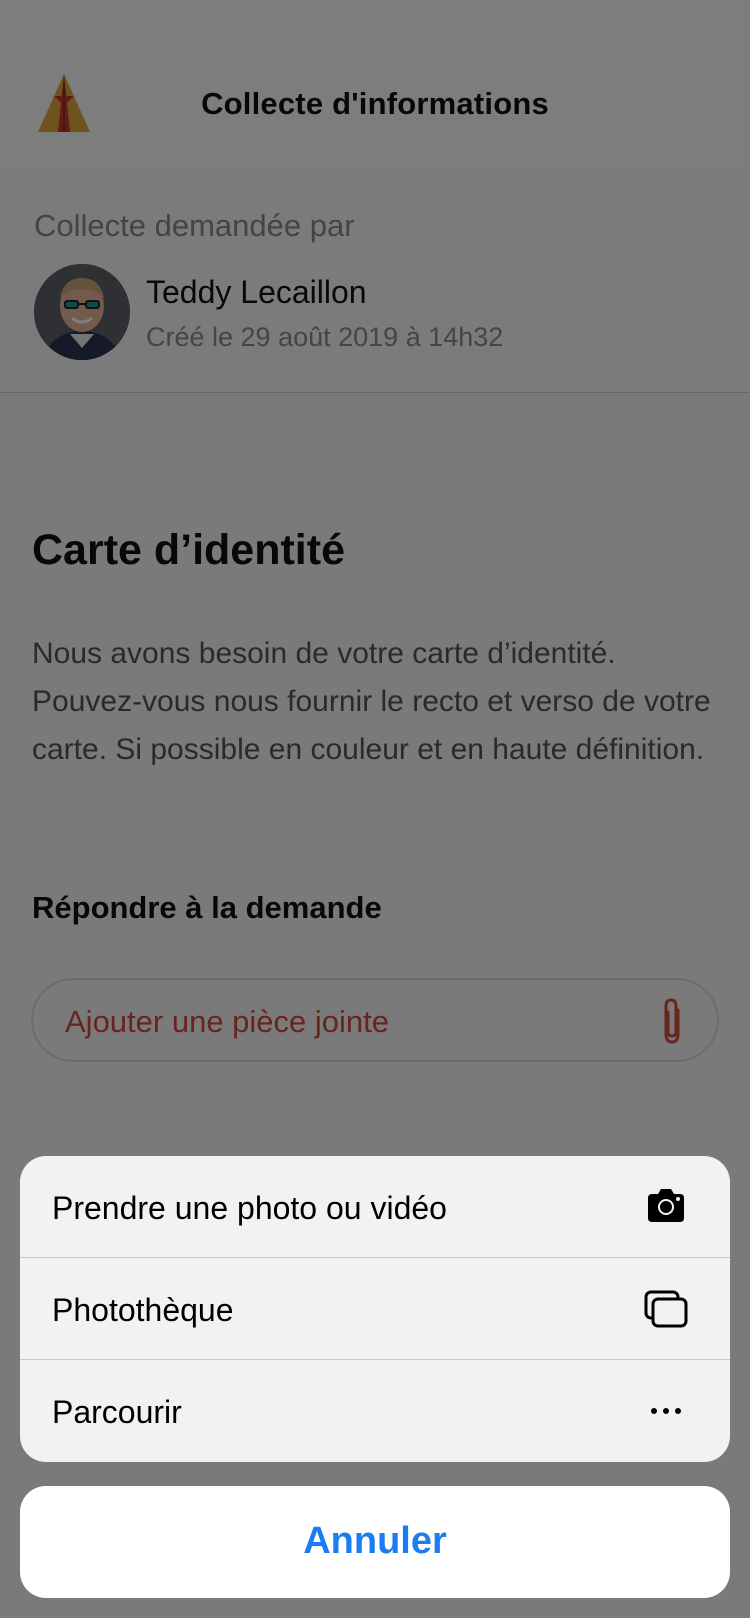 Image resolution: width=750 pixels, height=1618 pixels. I want to click on action-photo-library-label: Photothèque, so click(143, 1310).